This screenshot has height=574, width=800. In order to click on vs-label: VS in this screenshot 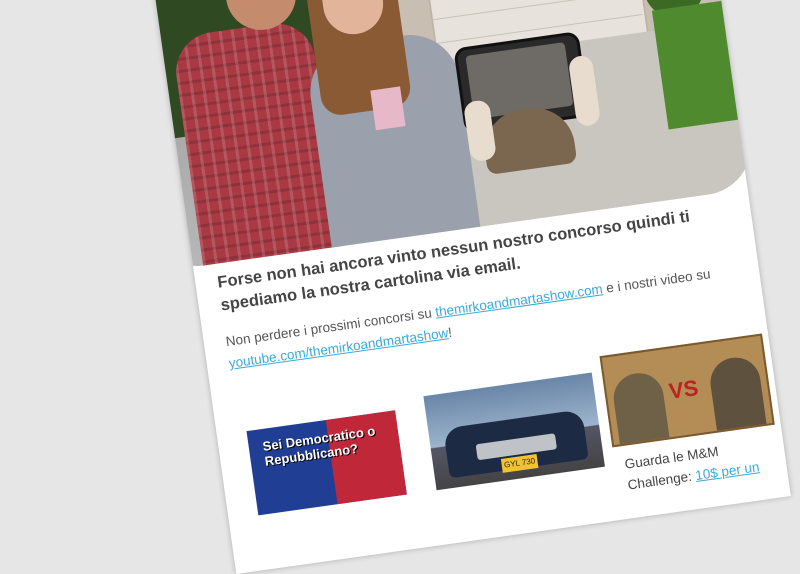, I will do `click(683, 389)`.